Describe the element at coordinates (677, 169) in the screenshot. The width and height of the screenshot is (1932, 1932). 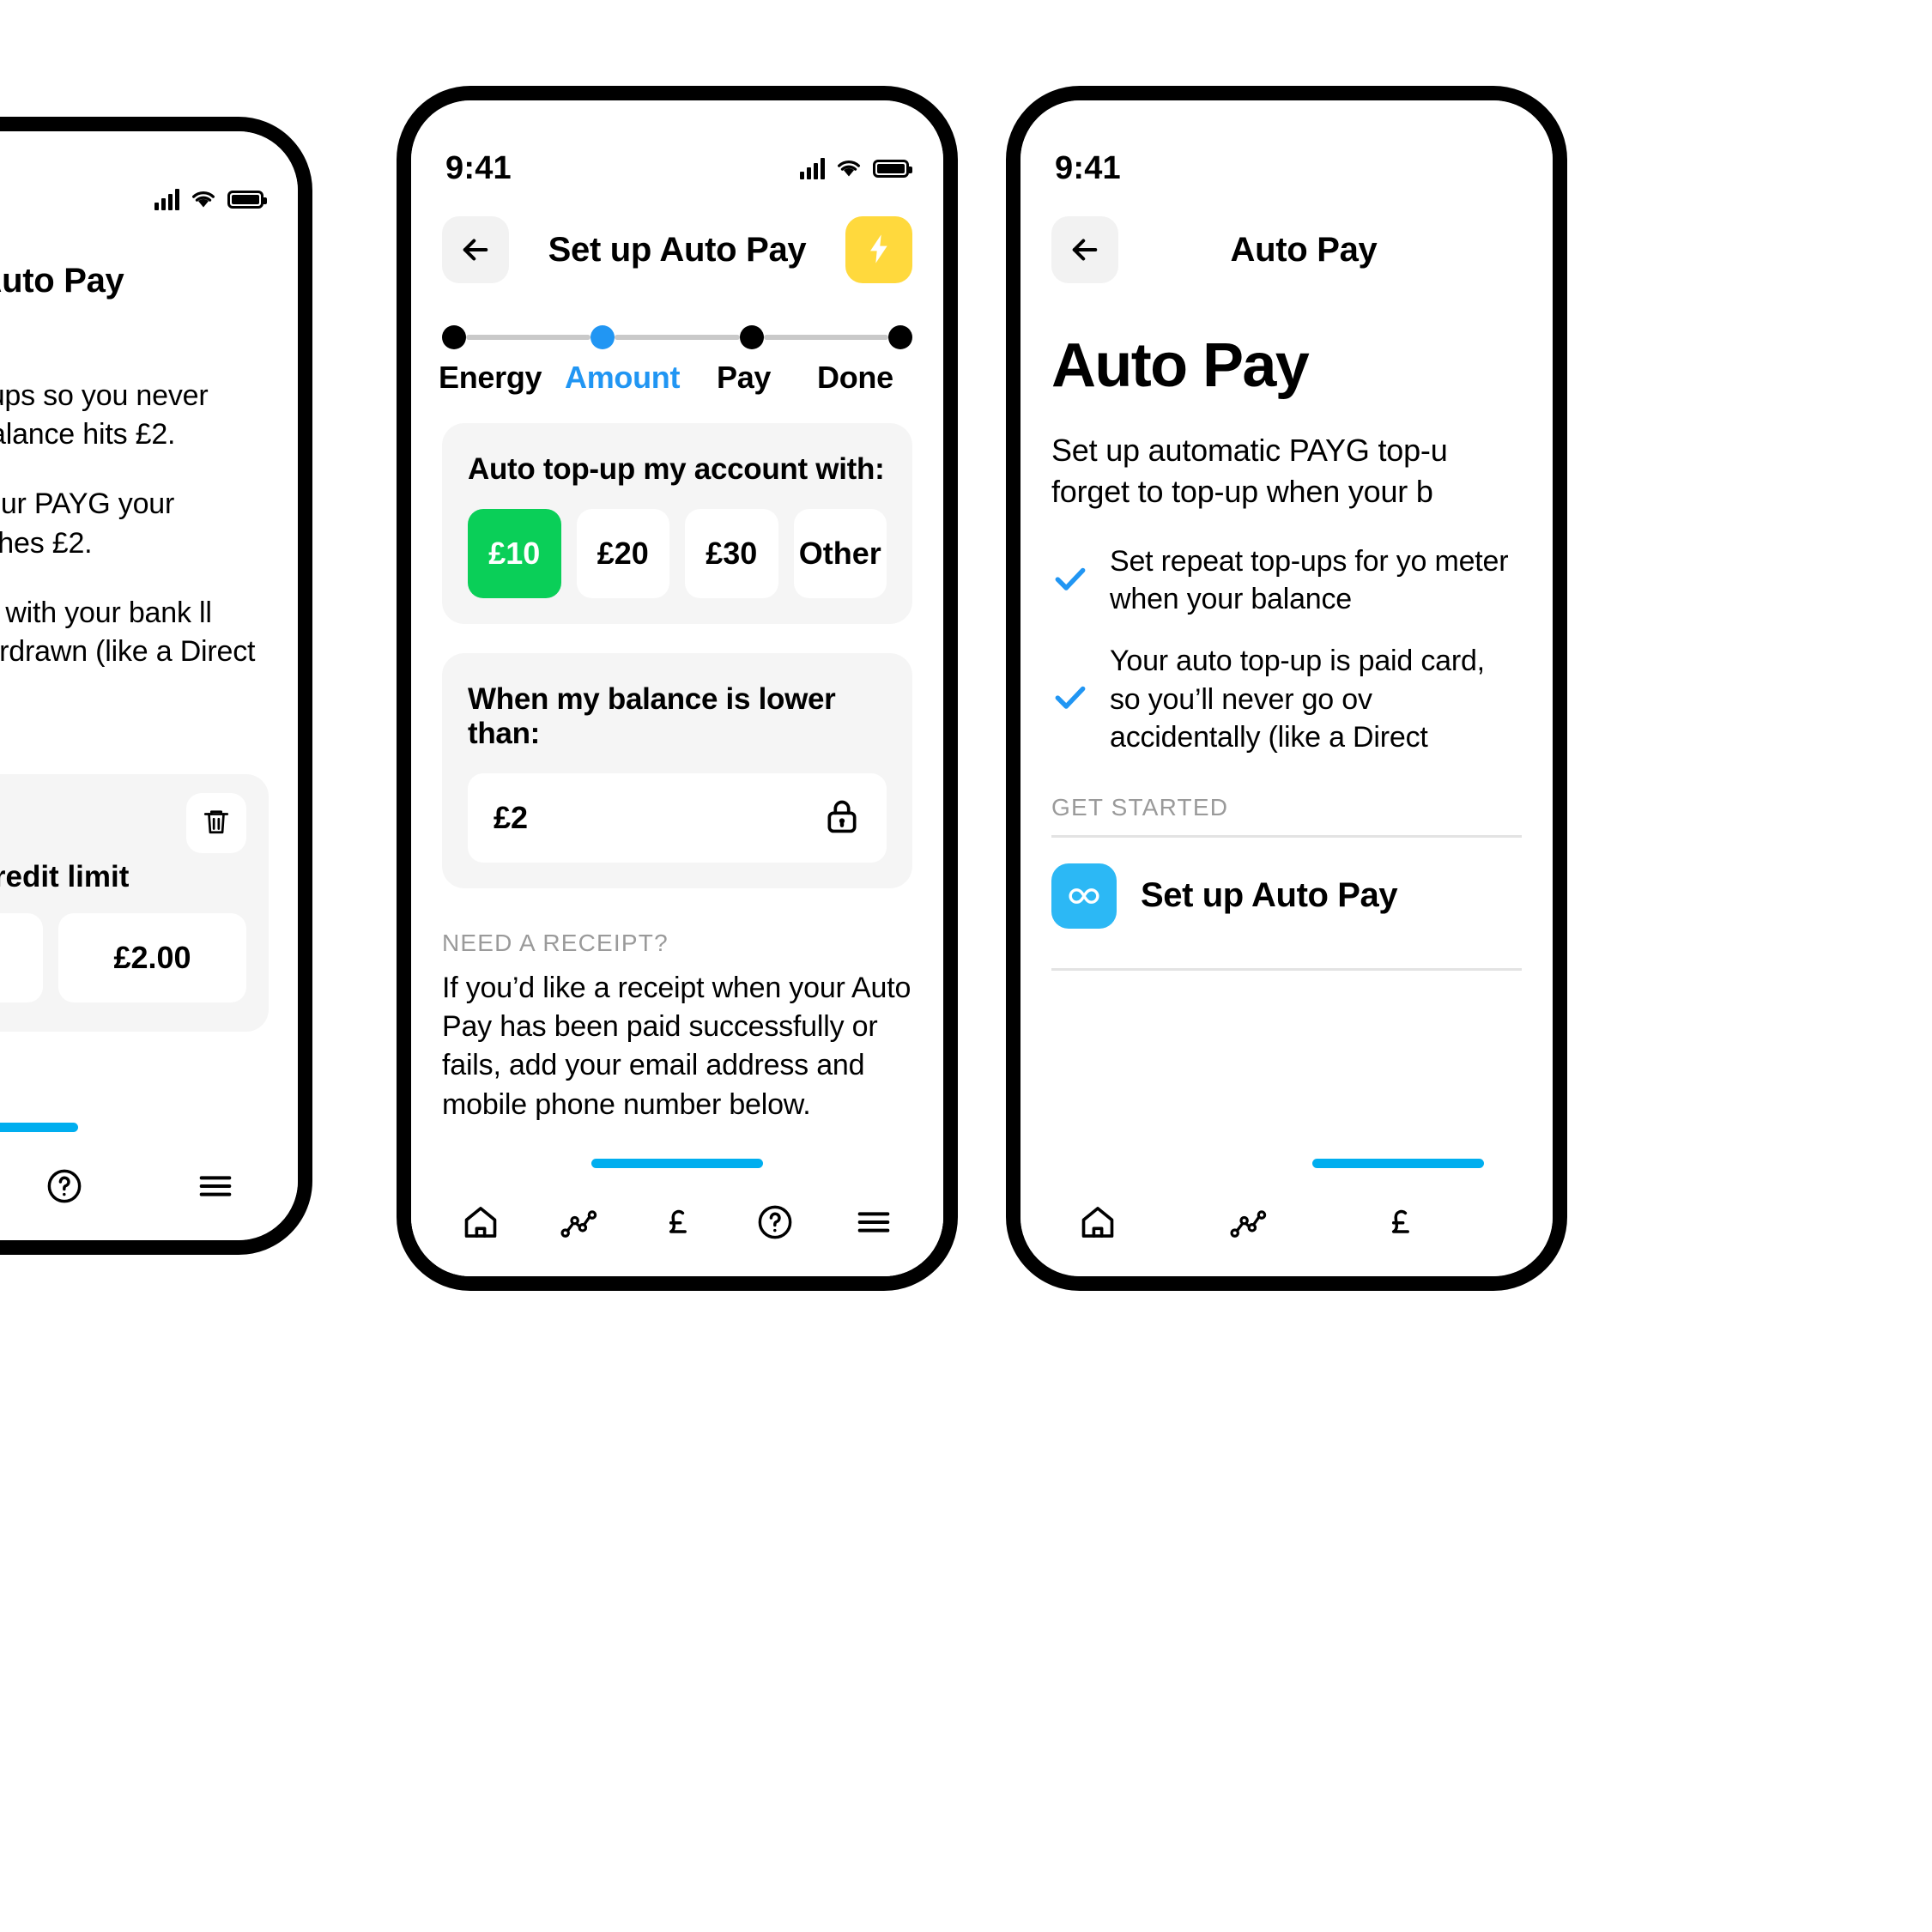
I see `status-bar-mid: 9:41` at that location.